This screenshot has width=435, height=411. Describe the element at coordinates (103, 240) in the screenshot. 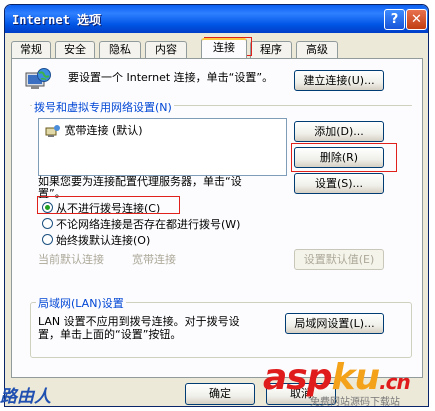

I see `radio-always-dial-label: 始终拨默认连接(O)` at that location.